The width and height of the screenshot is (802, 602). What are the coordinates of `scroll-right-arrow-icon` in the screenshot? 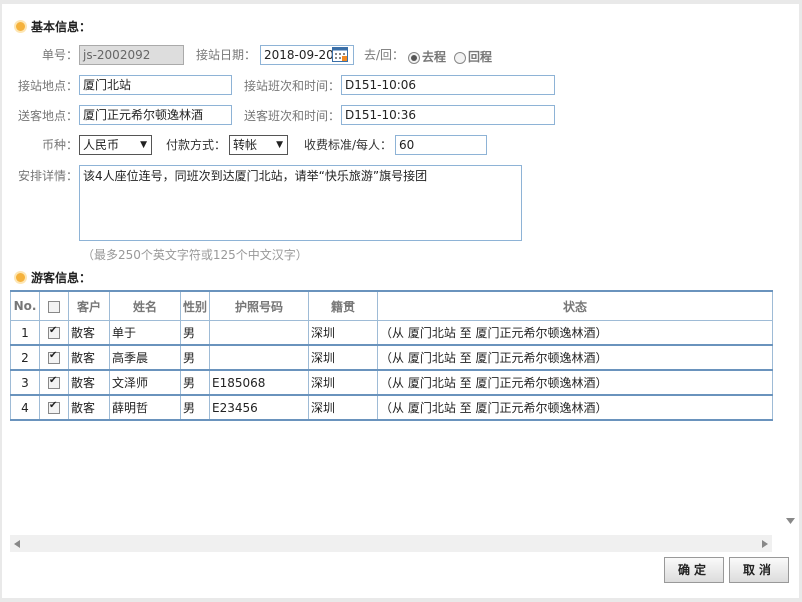 It's located at (765, 544).